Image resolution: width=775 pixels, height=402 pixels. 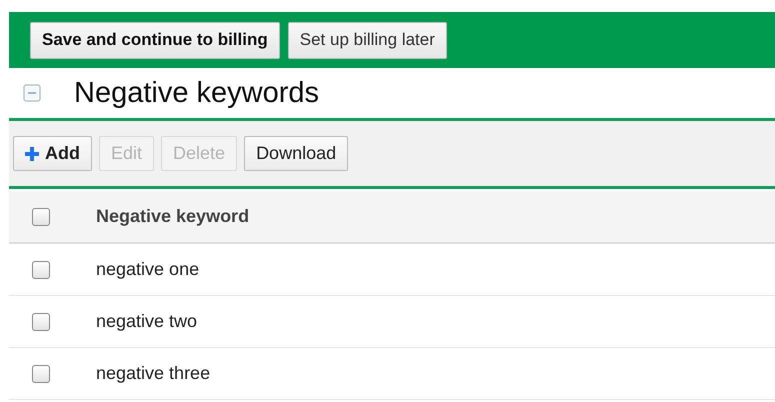 What do you see at coordinates (196, 93) in the screenshot?
I see `section-title: Negative keywords` at bounding box center [196, 93].